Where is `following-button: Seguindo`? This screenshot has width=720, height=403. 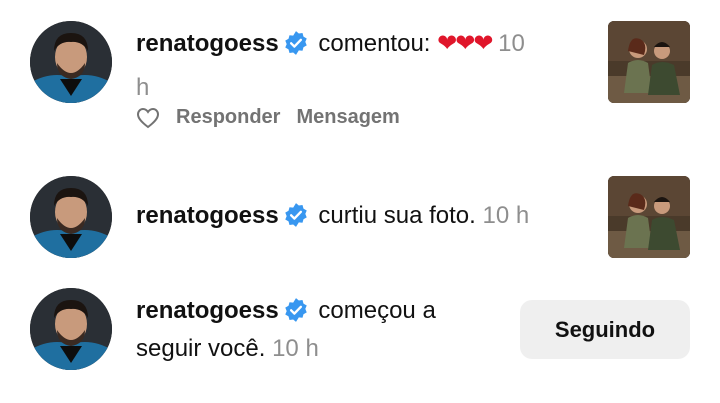
following-button: Seguindo is located at coordinates (605, 329).